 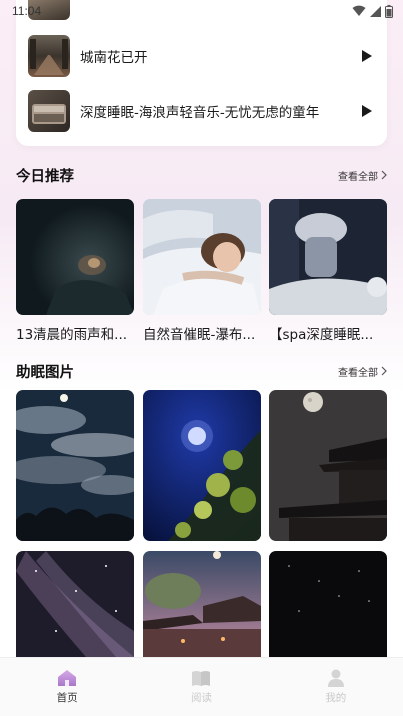 What do you see at coordinates (27, 11) in the screenshot?
I see `status-time: 11:04` at bounding box center [27, 11].